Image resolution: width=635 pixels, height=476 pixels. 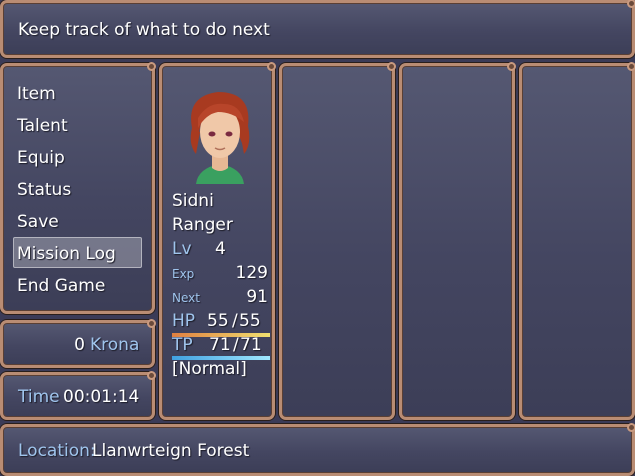 I want to click on menu-item-save: Save, so click(x=38, y=222).